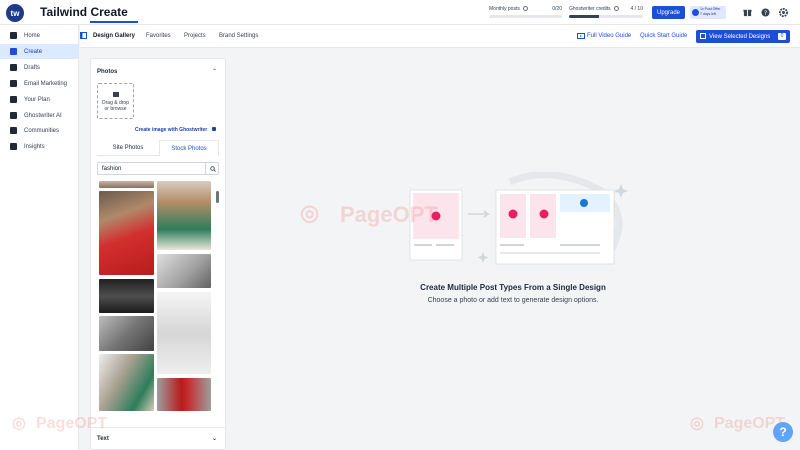 The height and width of the screenshot is (450, 800). I want to click on sidebar-item-drafts: Drafts, so click(39, 67).